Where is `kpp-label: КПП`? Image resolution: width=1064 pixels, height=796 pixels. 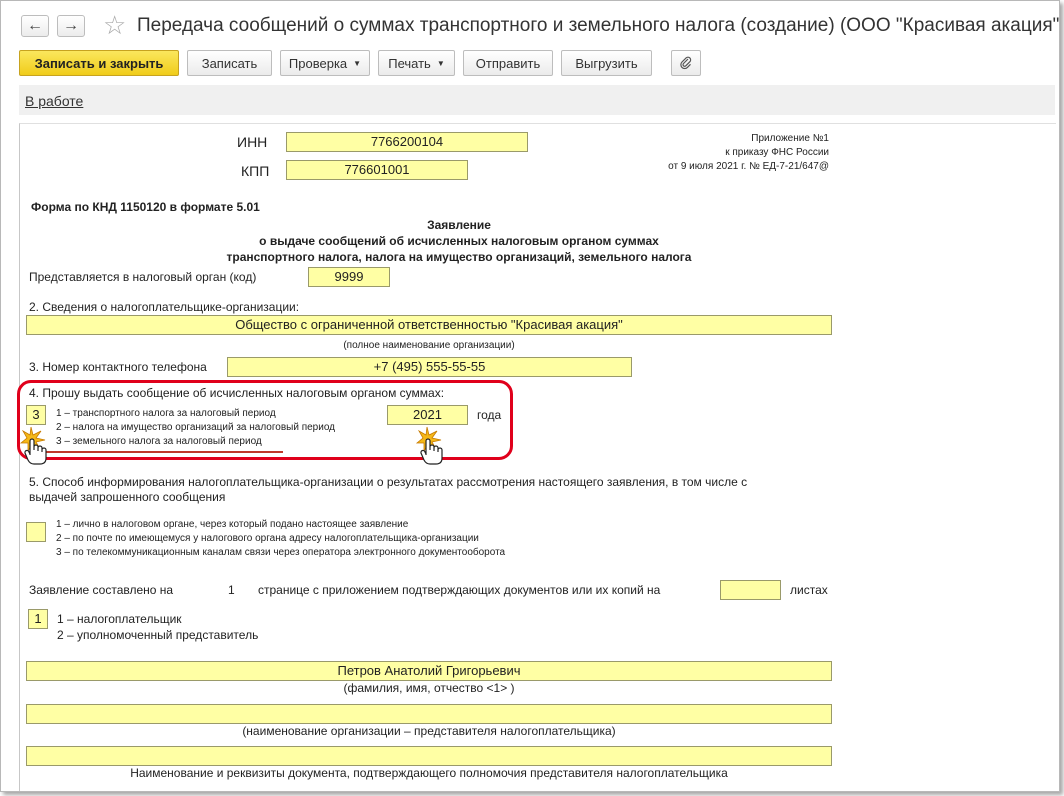 kpp-label: КПП is located at coordinates (255, 171).